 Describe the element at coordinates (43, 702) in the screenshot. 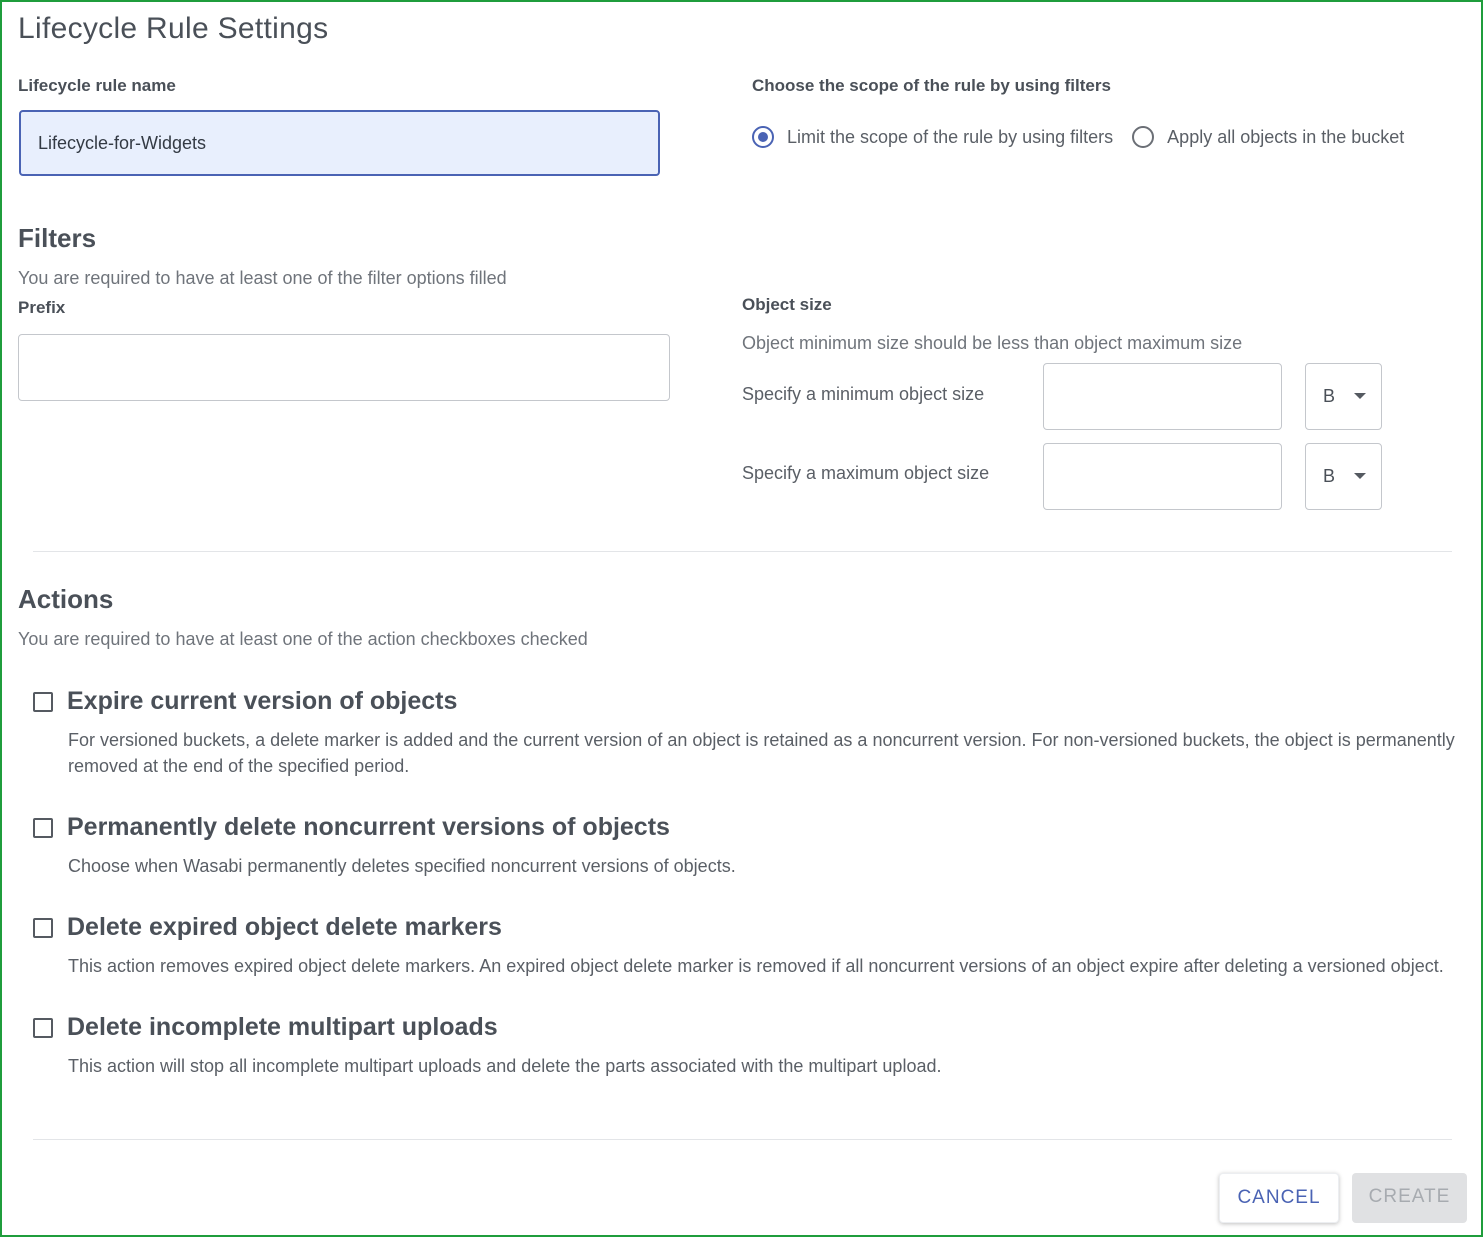

I see `checkbox-expire-current` at that location.